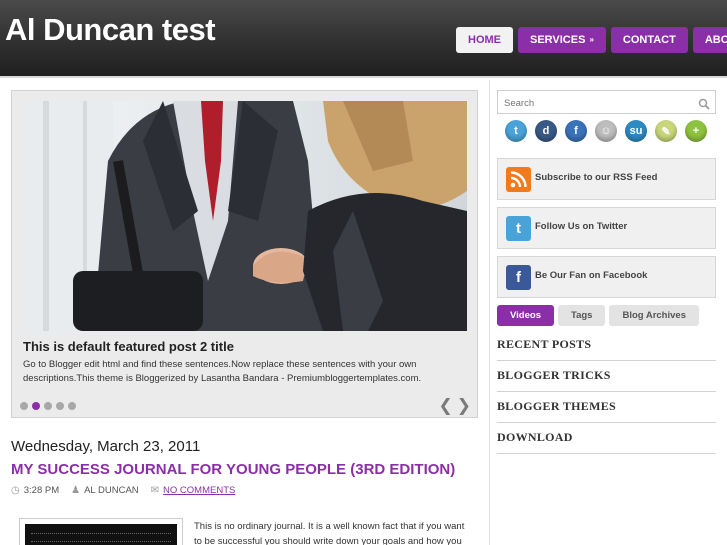  I want to click on post-meta: ◷ 3:28 PM ♟ AL DUNCAN ✉ NO COMMENTS, so click(123, 490).